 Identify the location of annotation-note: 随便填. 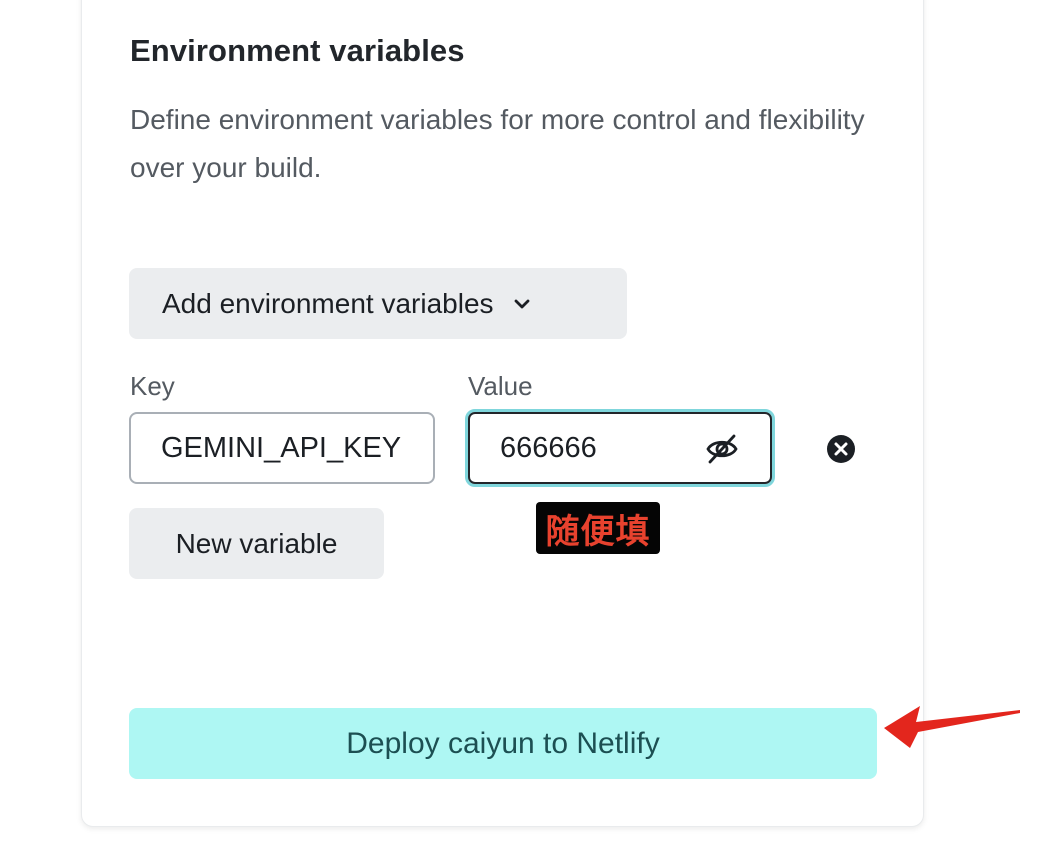
(598, 528).